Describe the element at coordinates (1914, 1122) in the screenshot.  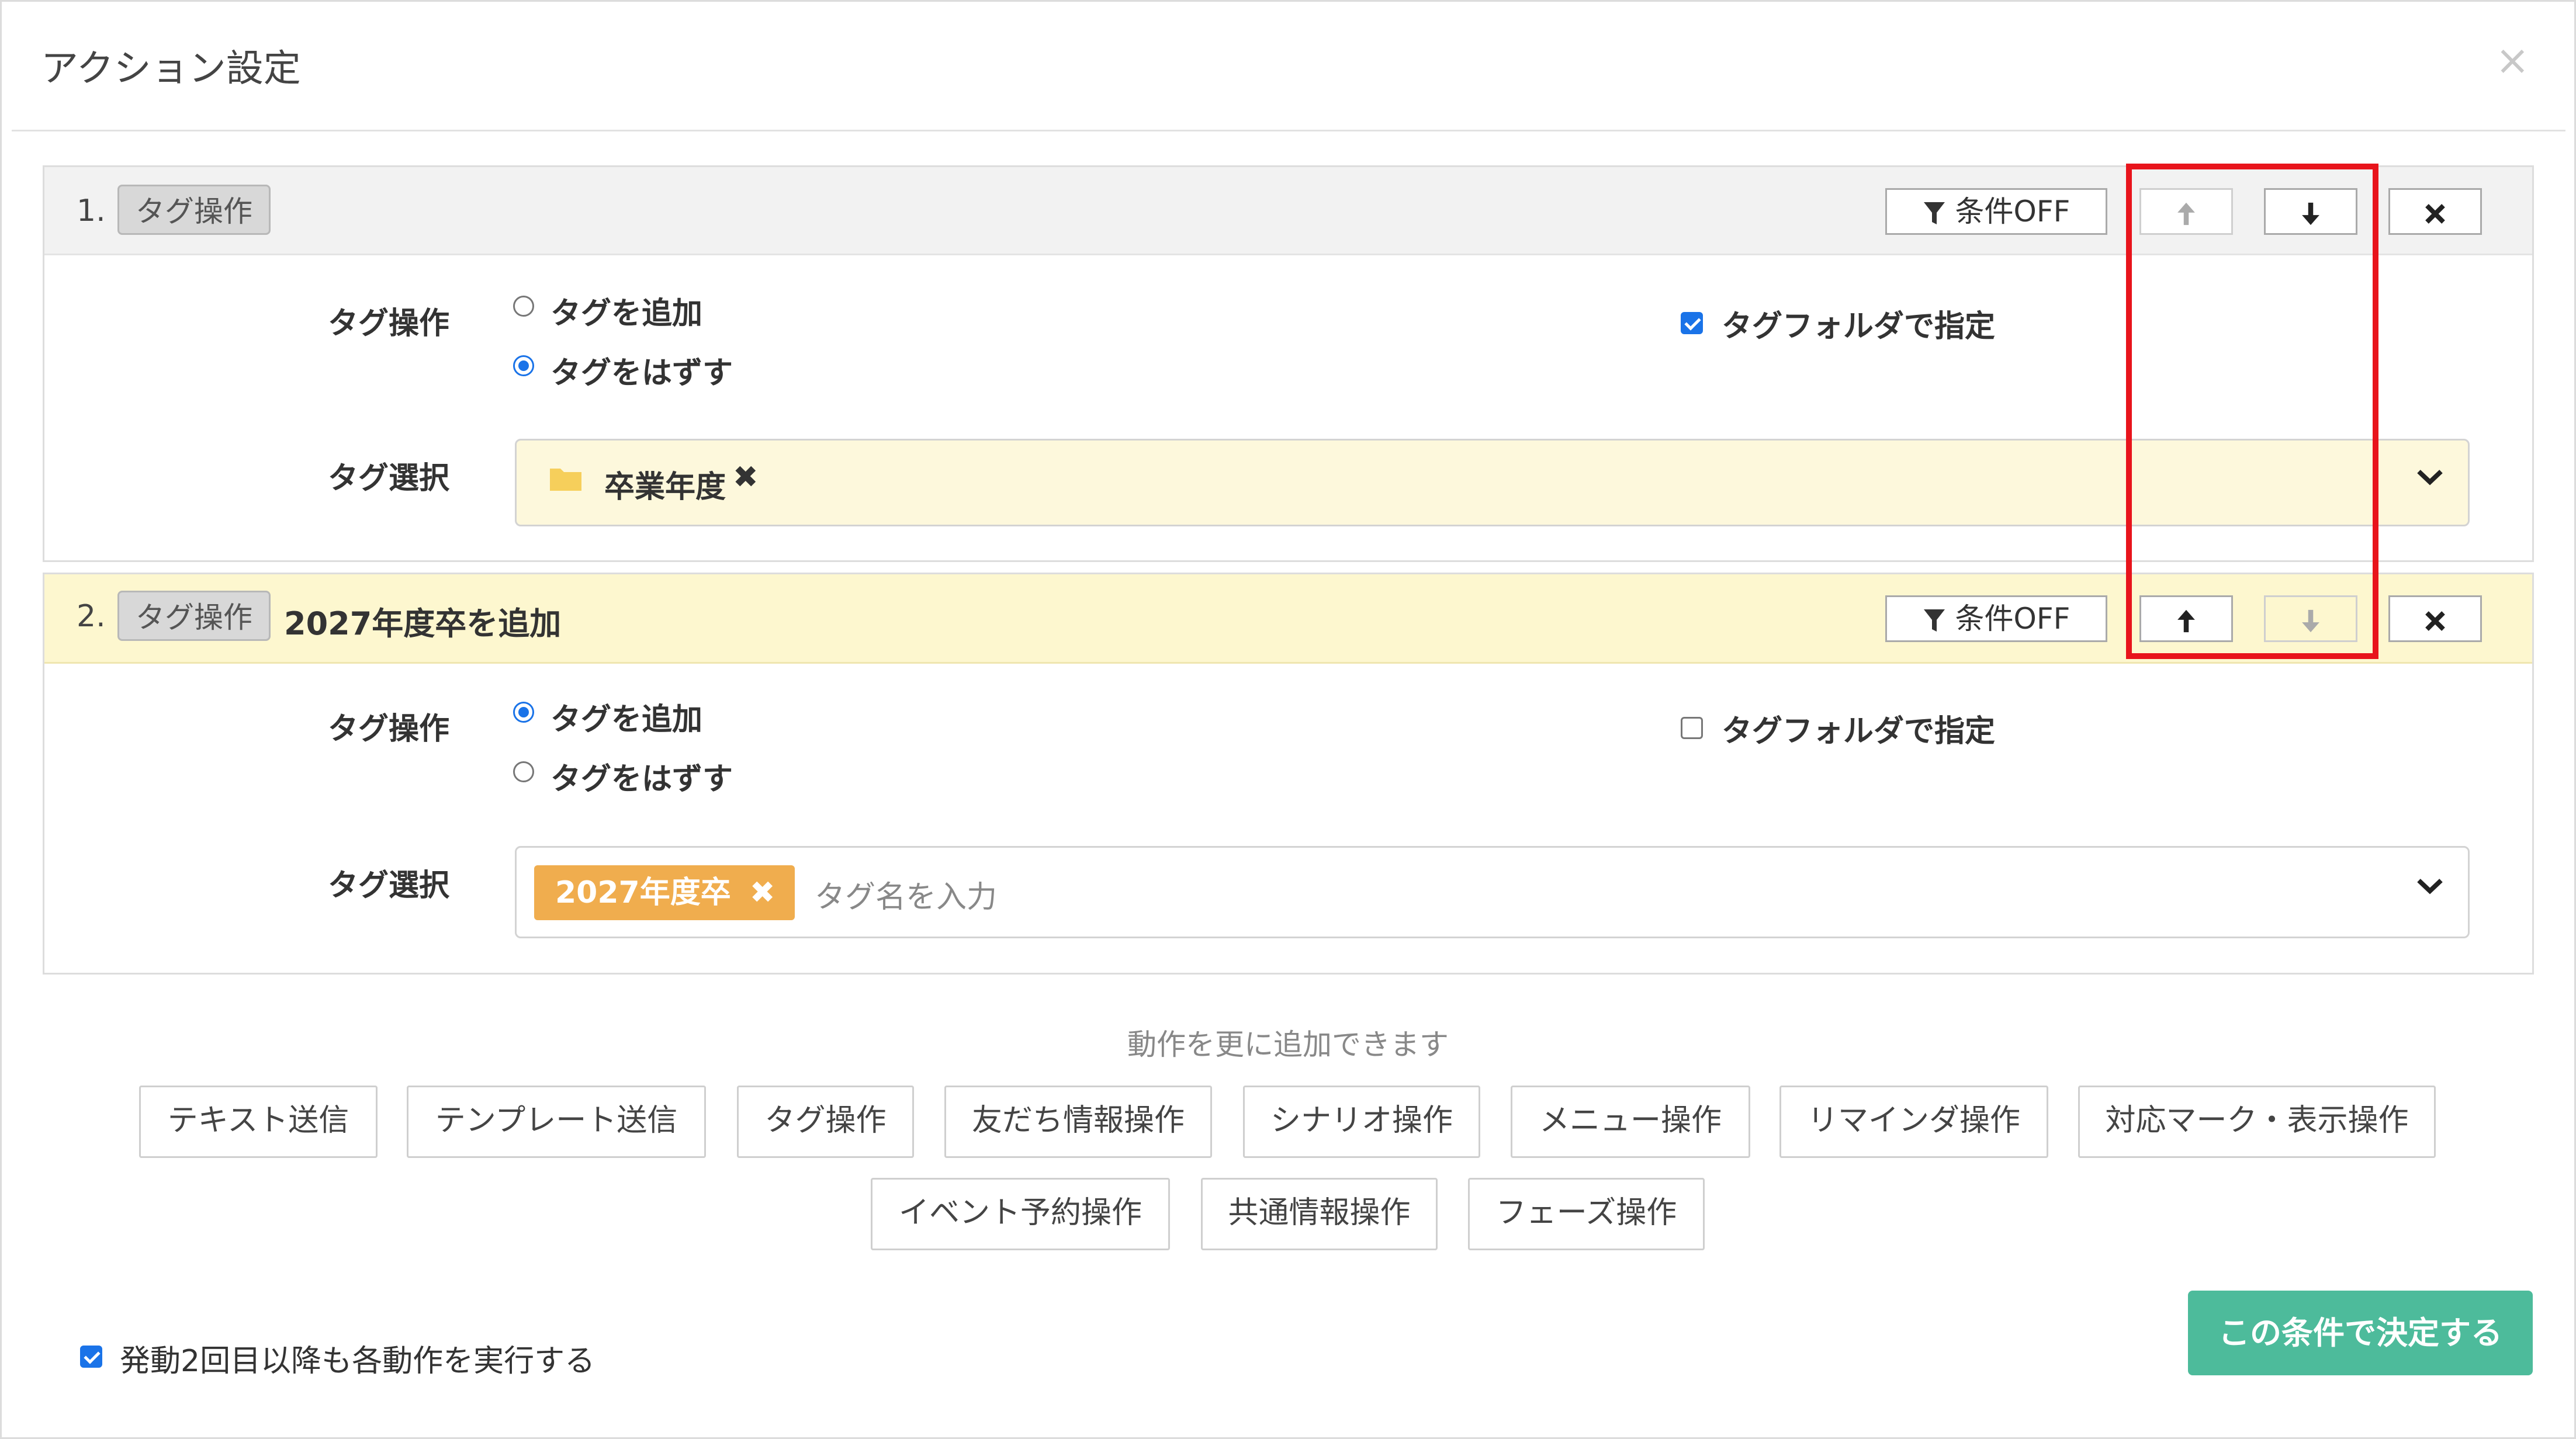
I see `add-action-reminder: リマインダ操作` at that location.